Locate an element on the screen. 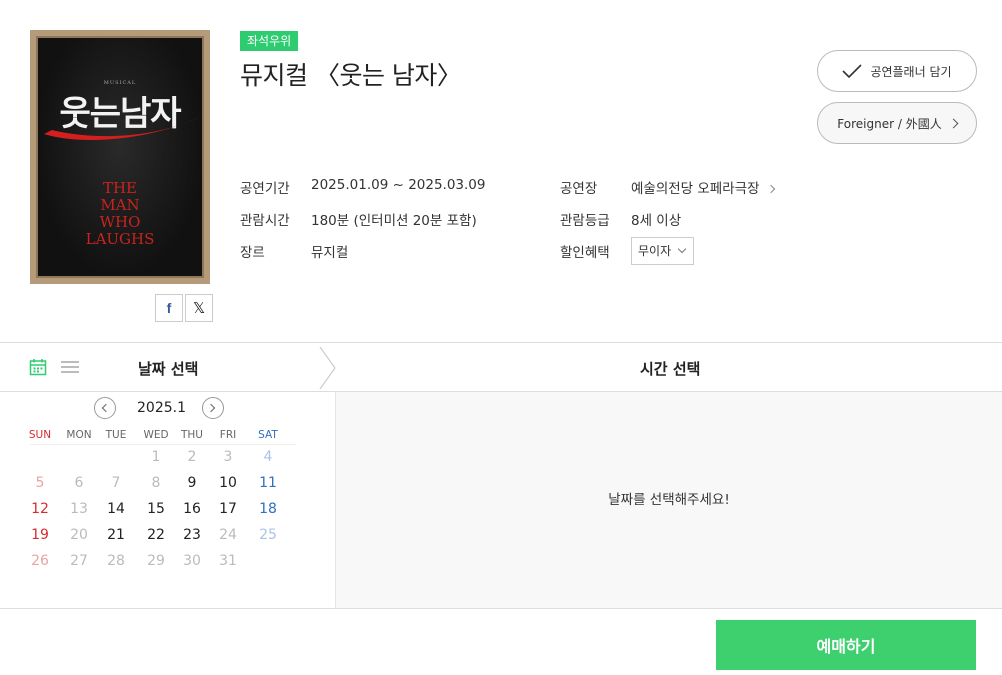 The height and width of the screenshot is (675, 1002). poster-english-title: THE MAN WHO LAUGHS is located at coordinates (120, 214).